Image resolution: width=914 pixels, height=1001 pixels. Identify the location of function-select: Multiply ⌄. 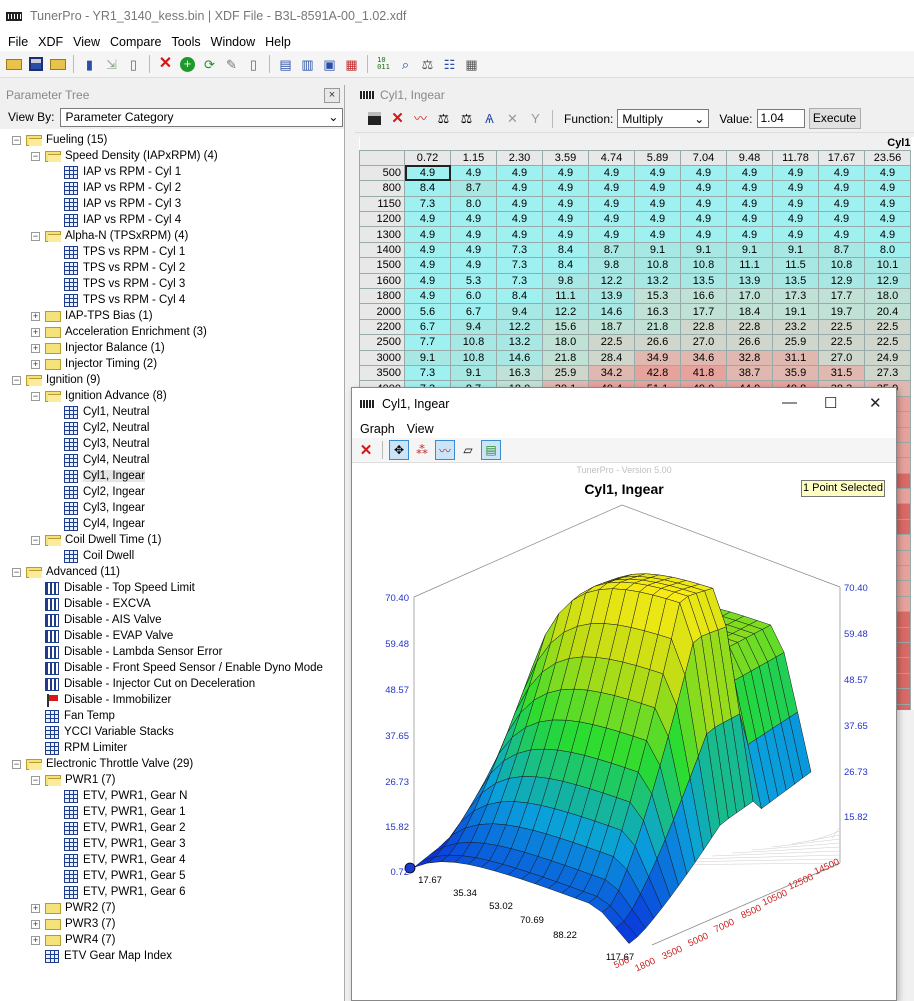
(663, 118).